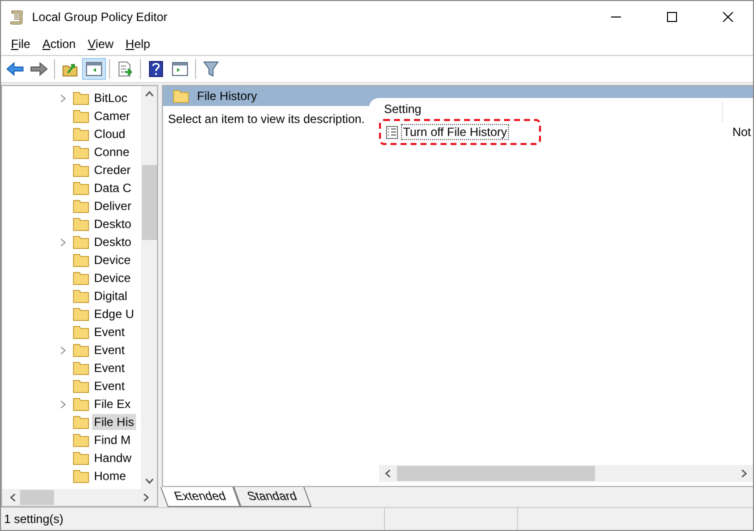  I want to click on back-arrow-icon, so click(15, 69).